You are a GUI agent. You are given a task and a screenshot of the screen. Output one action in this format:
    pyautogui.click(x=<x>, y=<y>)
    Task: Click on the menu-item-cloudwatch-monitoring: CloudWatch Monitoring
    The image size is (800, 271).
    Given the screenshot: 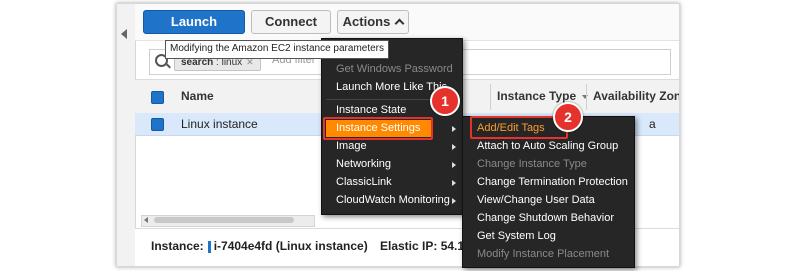 What is the action you would take?
    pyautogui.click(x=393, y=200)
    